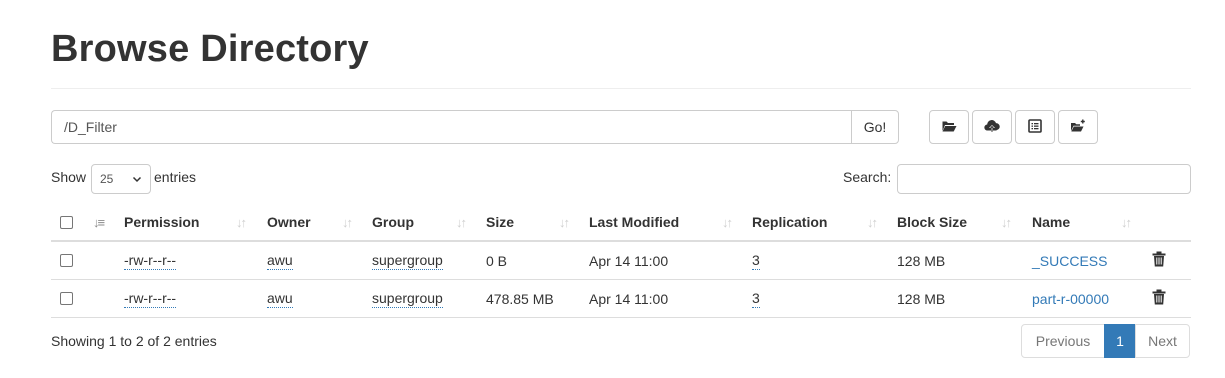  What do you see at coordinates (69, 177) in the screenshot?
I see `show-label: Show` at bounding box center [69, 177].